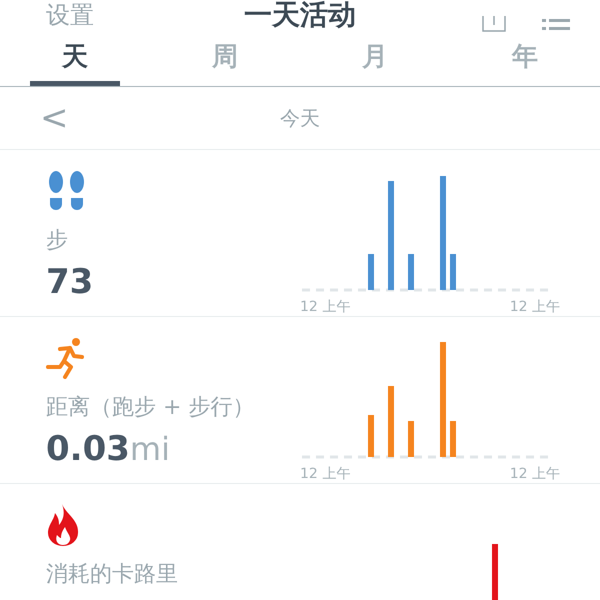  Describe the element at coordinates (300, 16) in the screenshot. I see `page-title: 一天活动` at that location.